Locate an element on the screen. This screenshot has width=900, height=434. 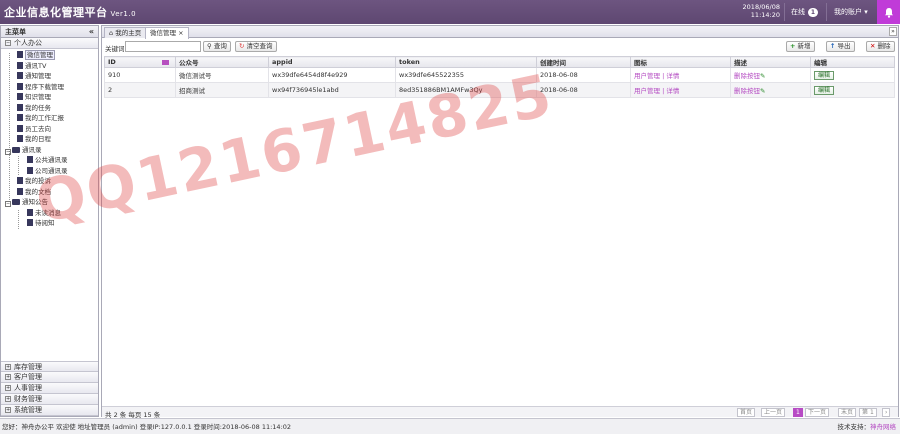
tech-support: 技术支持：神舟网络 is located at coordinates (867, 427).